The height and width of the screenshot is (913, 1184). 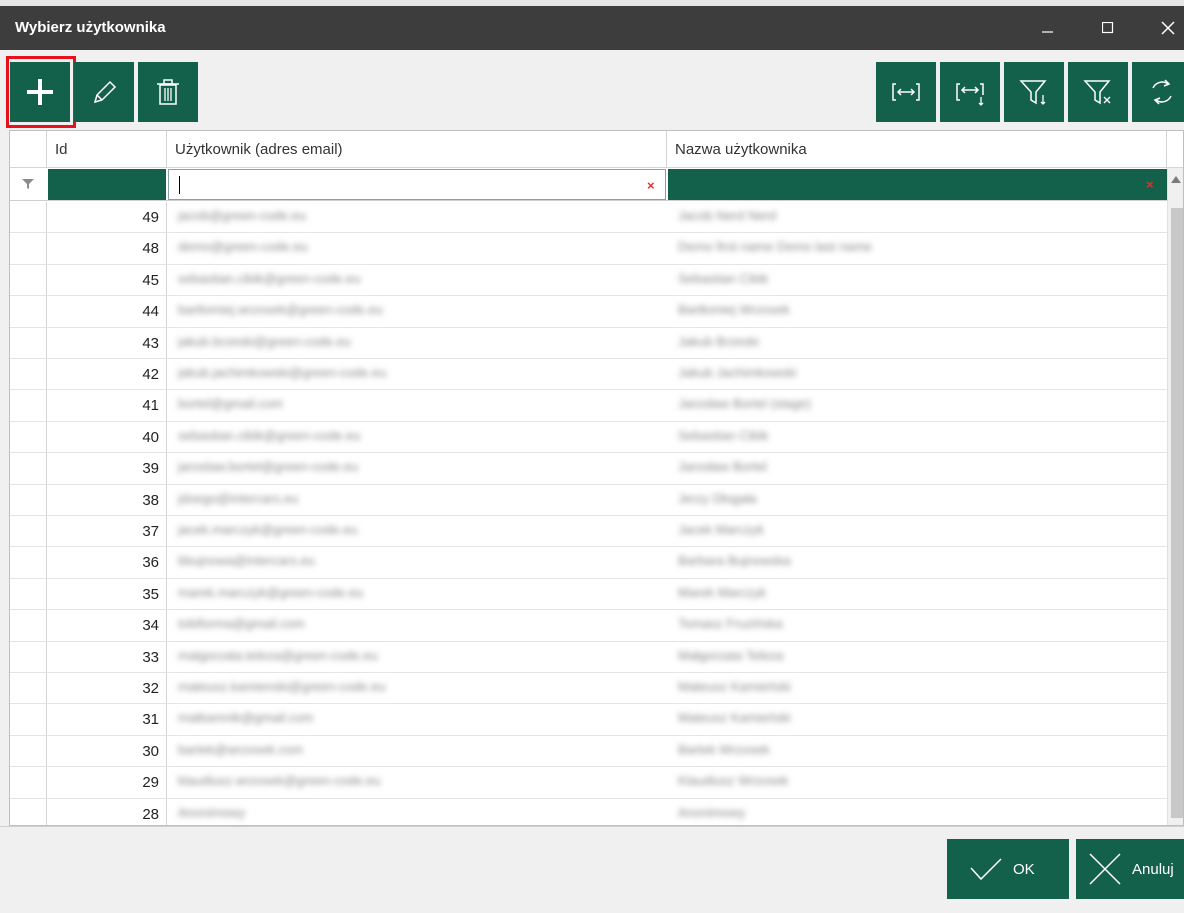 What do you see at coordinates (107, 217) in the screenshot?
I see `cell-id: 49` at bounding box center [107, 217].